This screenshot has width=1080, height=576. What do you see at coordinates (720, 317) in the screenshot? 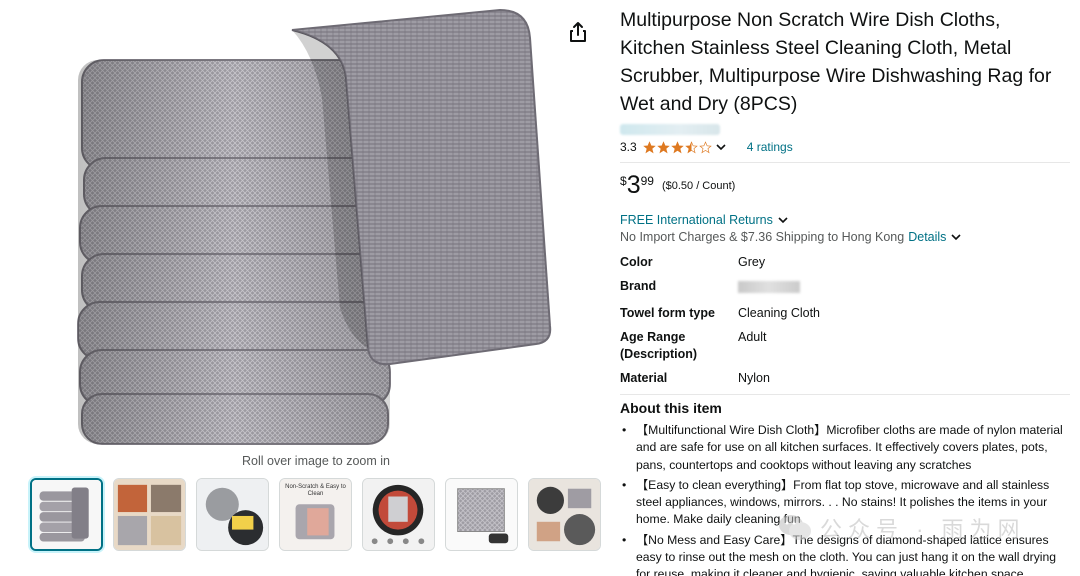
I see `attribute-row: Towel form type Cleaning Cloth` at bounding box center [720, 317].